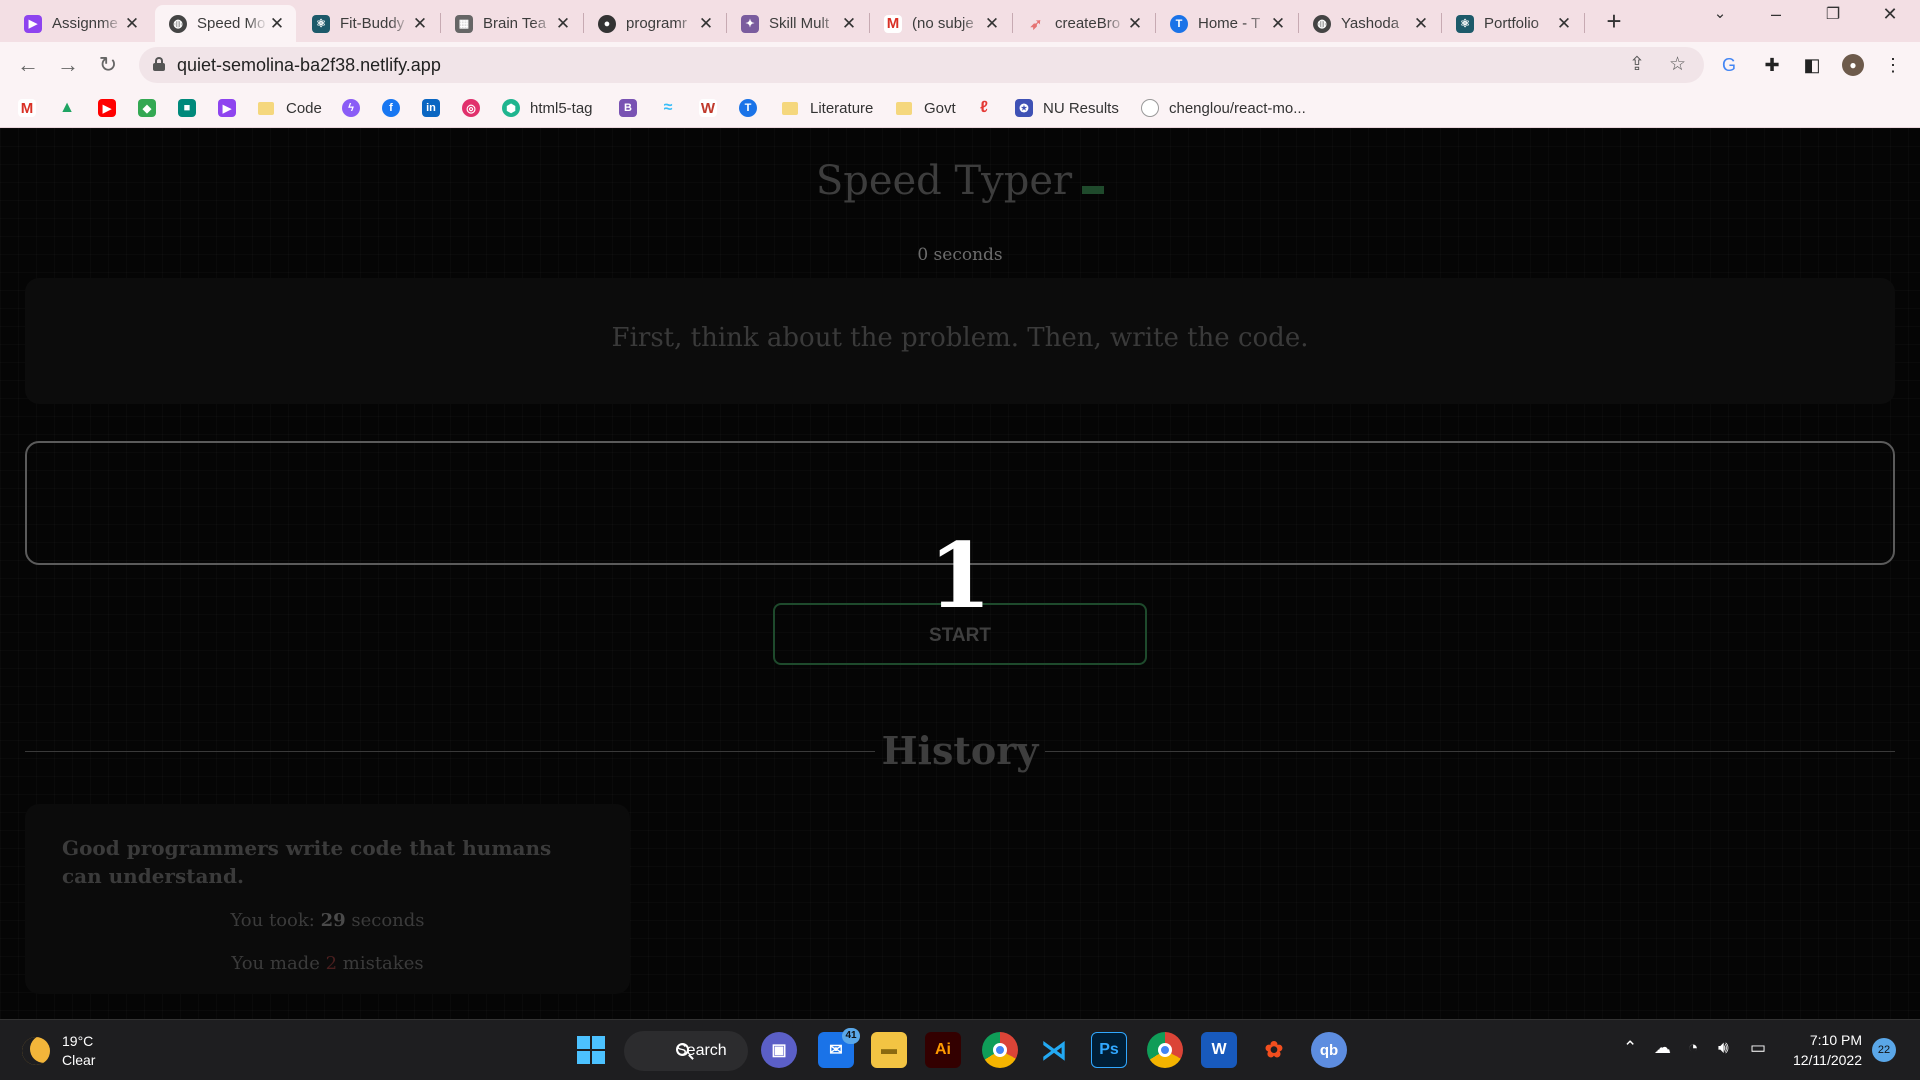 The image size is (1920, 1080). Describe the element at coordinates (187, 108) in the screenshot. I see `bookmark-meet: ■` at that location.